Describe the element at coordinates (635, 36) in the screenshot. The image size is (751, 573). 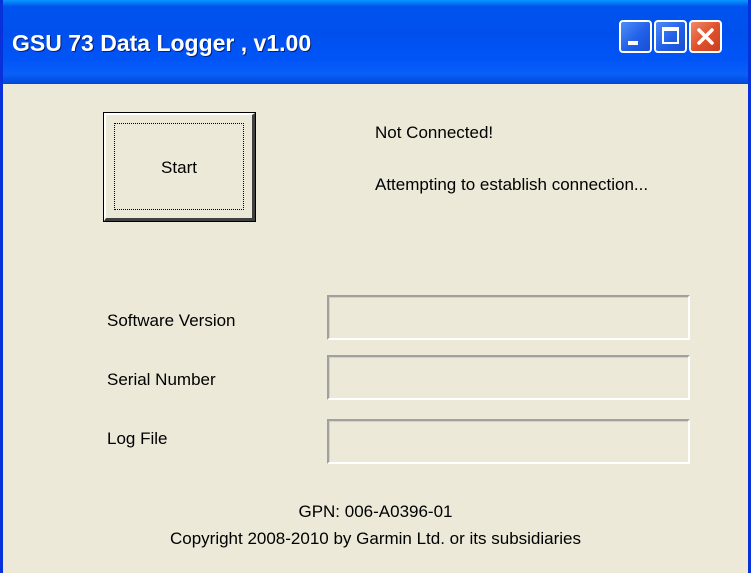
I see `minimize-button` at that location.